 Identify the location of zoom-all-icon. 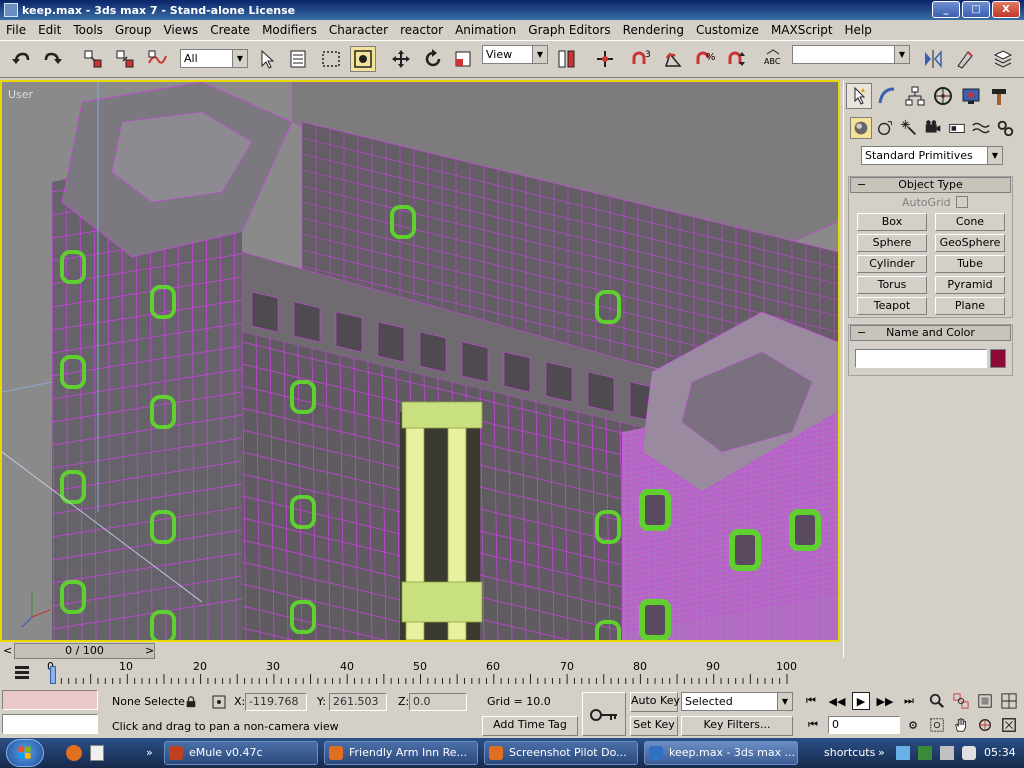
(961, 701).